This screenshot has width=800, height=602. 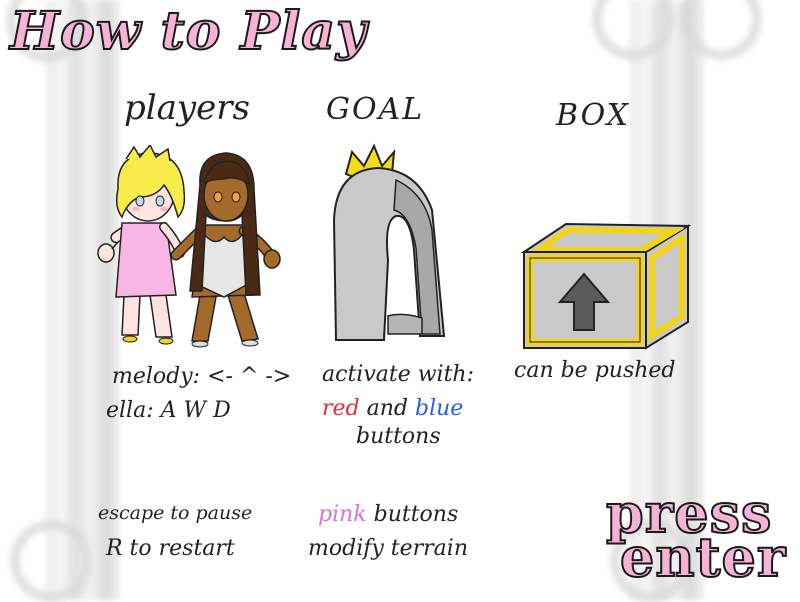 I want to click on pink-buttons-line: pink buttons, so click(x=388, y=514).